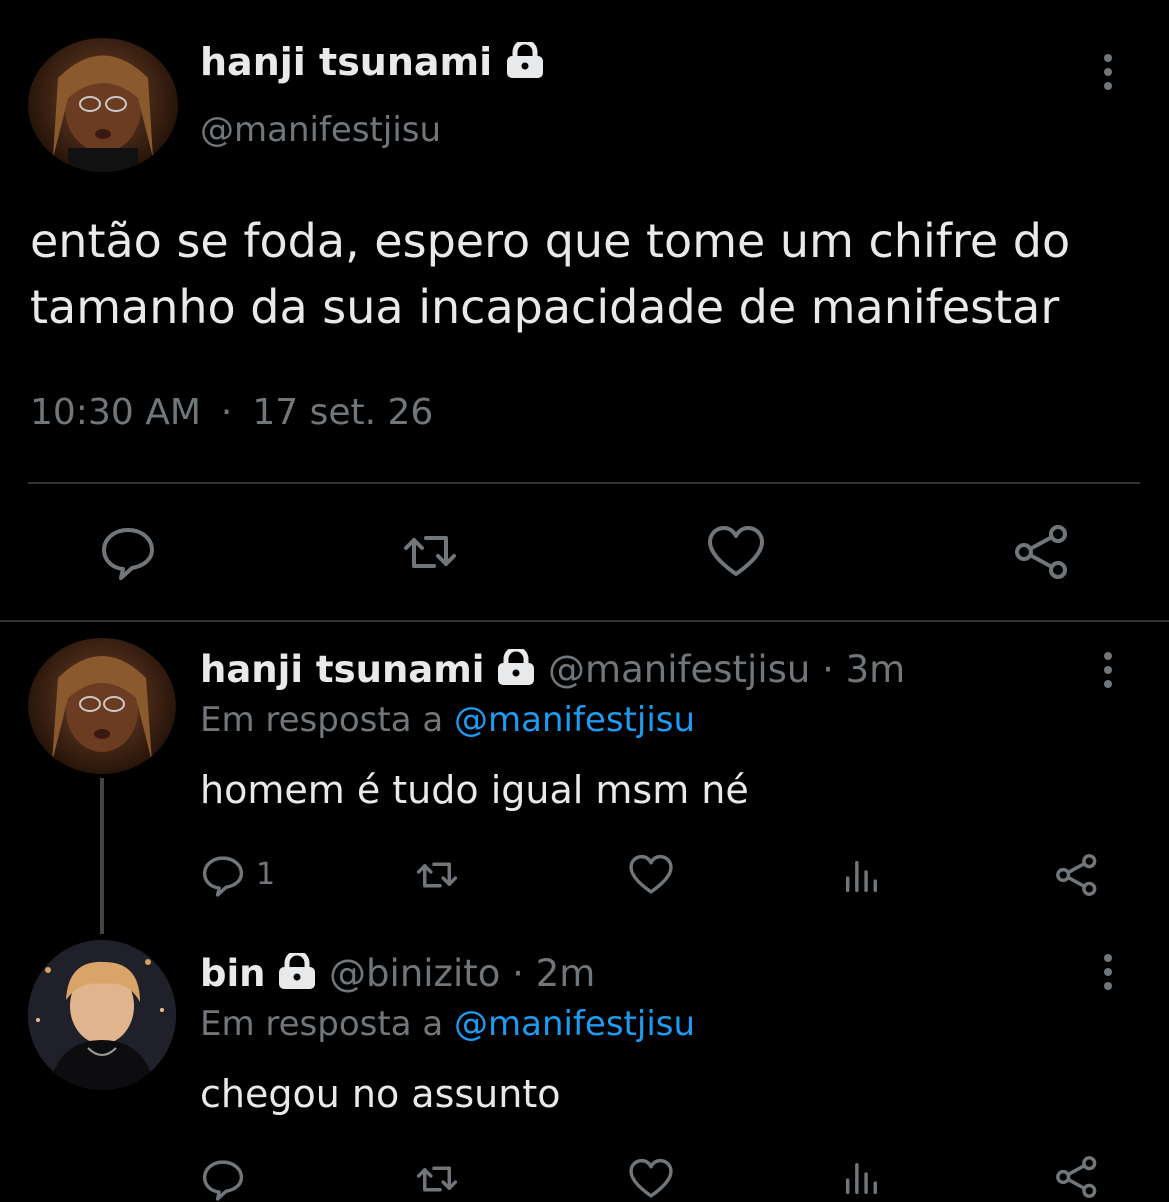  What do you see at coordinates (875, 669) in the screenshot?
I see `reply-age: 3m` at bounding box center [875, 669].